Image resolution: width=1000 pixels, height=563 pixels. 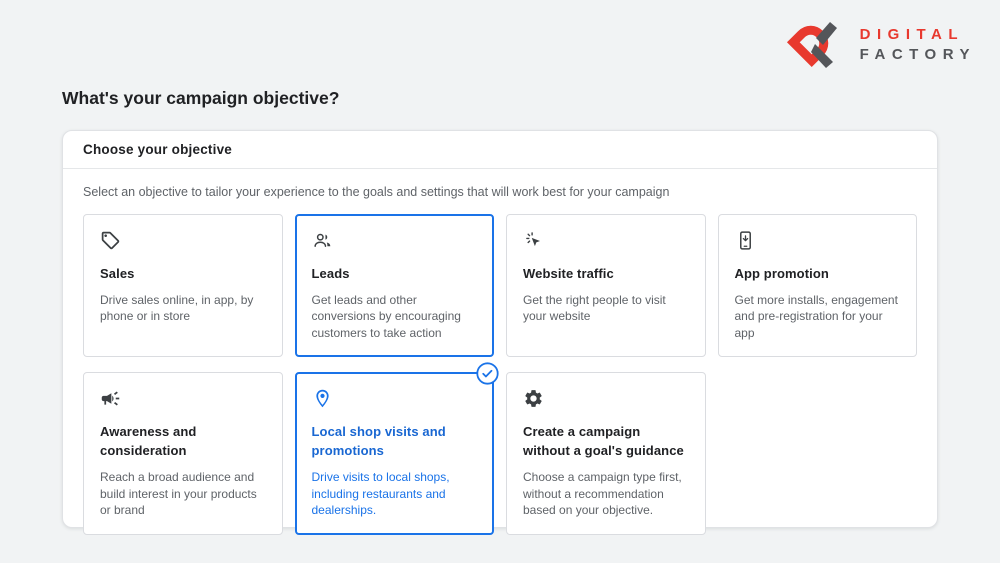 I want to click on brand-logo-text: DIGITAL FACTORY, so click(x=918, y=44).